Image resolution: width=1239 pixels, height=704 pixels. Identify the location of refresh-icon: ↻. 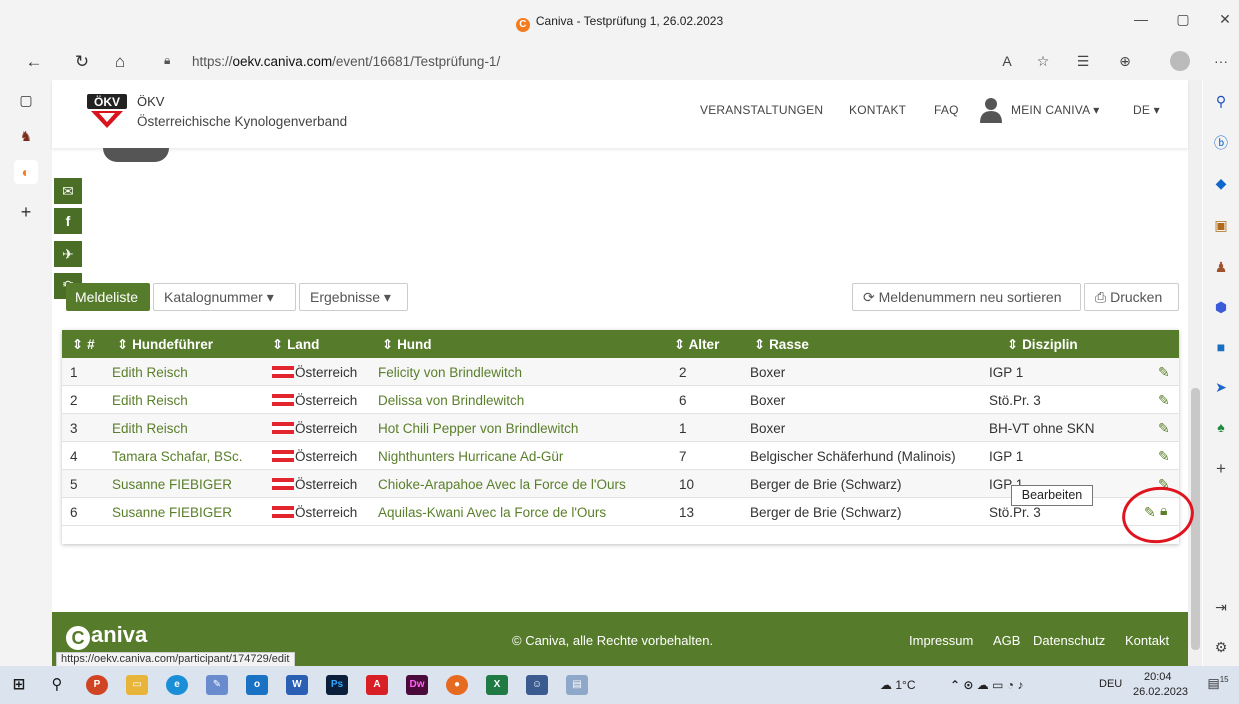
(82, 62).